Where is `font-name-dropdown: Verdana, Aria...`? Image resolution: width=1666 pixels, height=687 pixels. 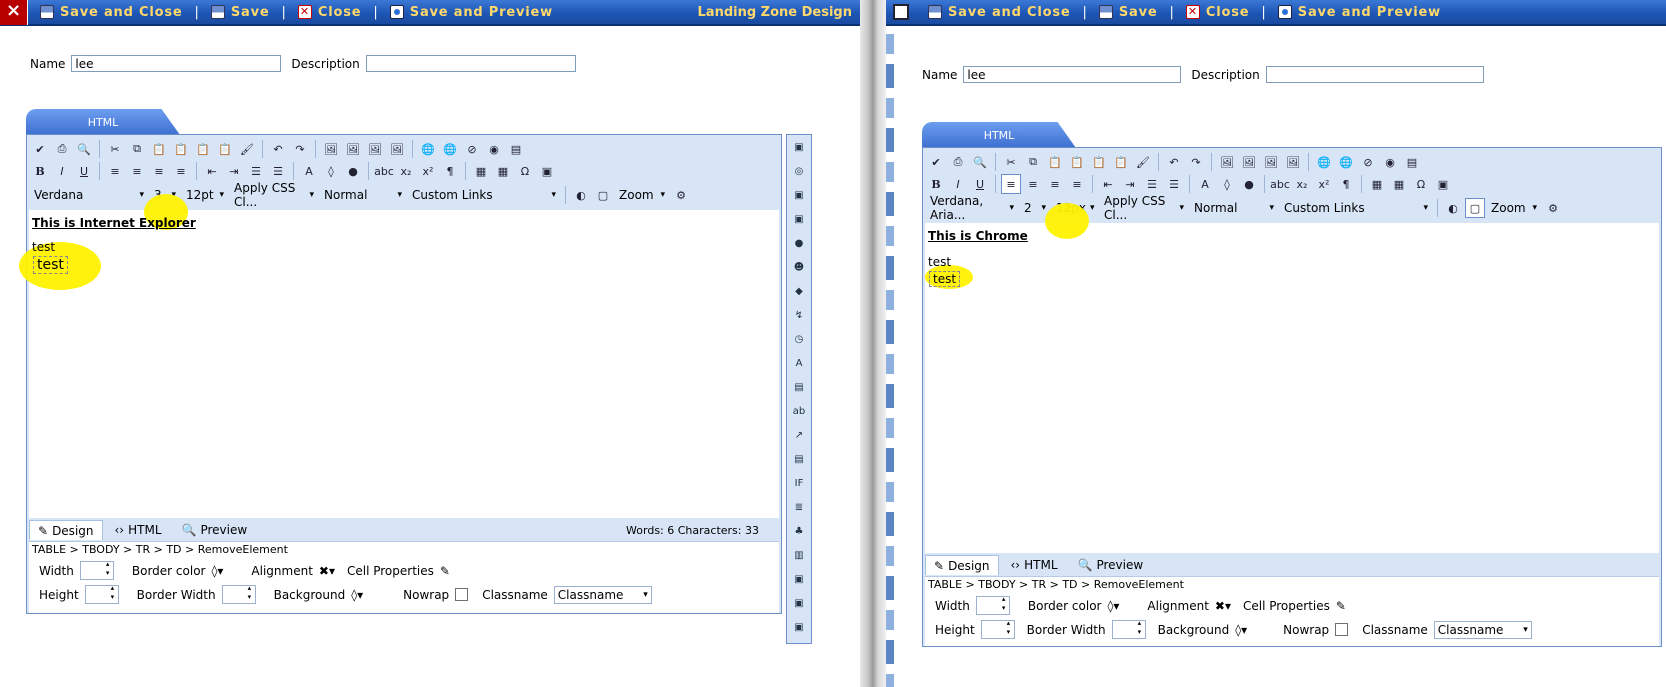
font-name-dropdown: Verdana, Aria... is located at coordinates (972, 208).